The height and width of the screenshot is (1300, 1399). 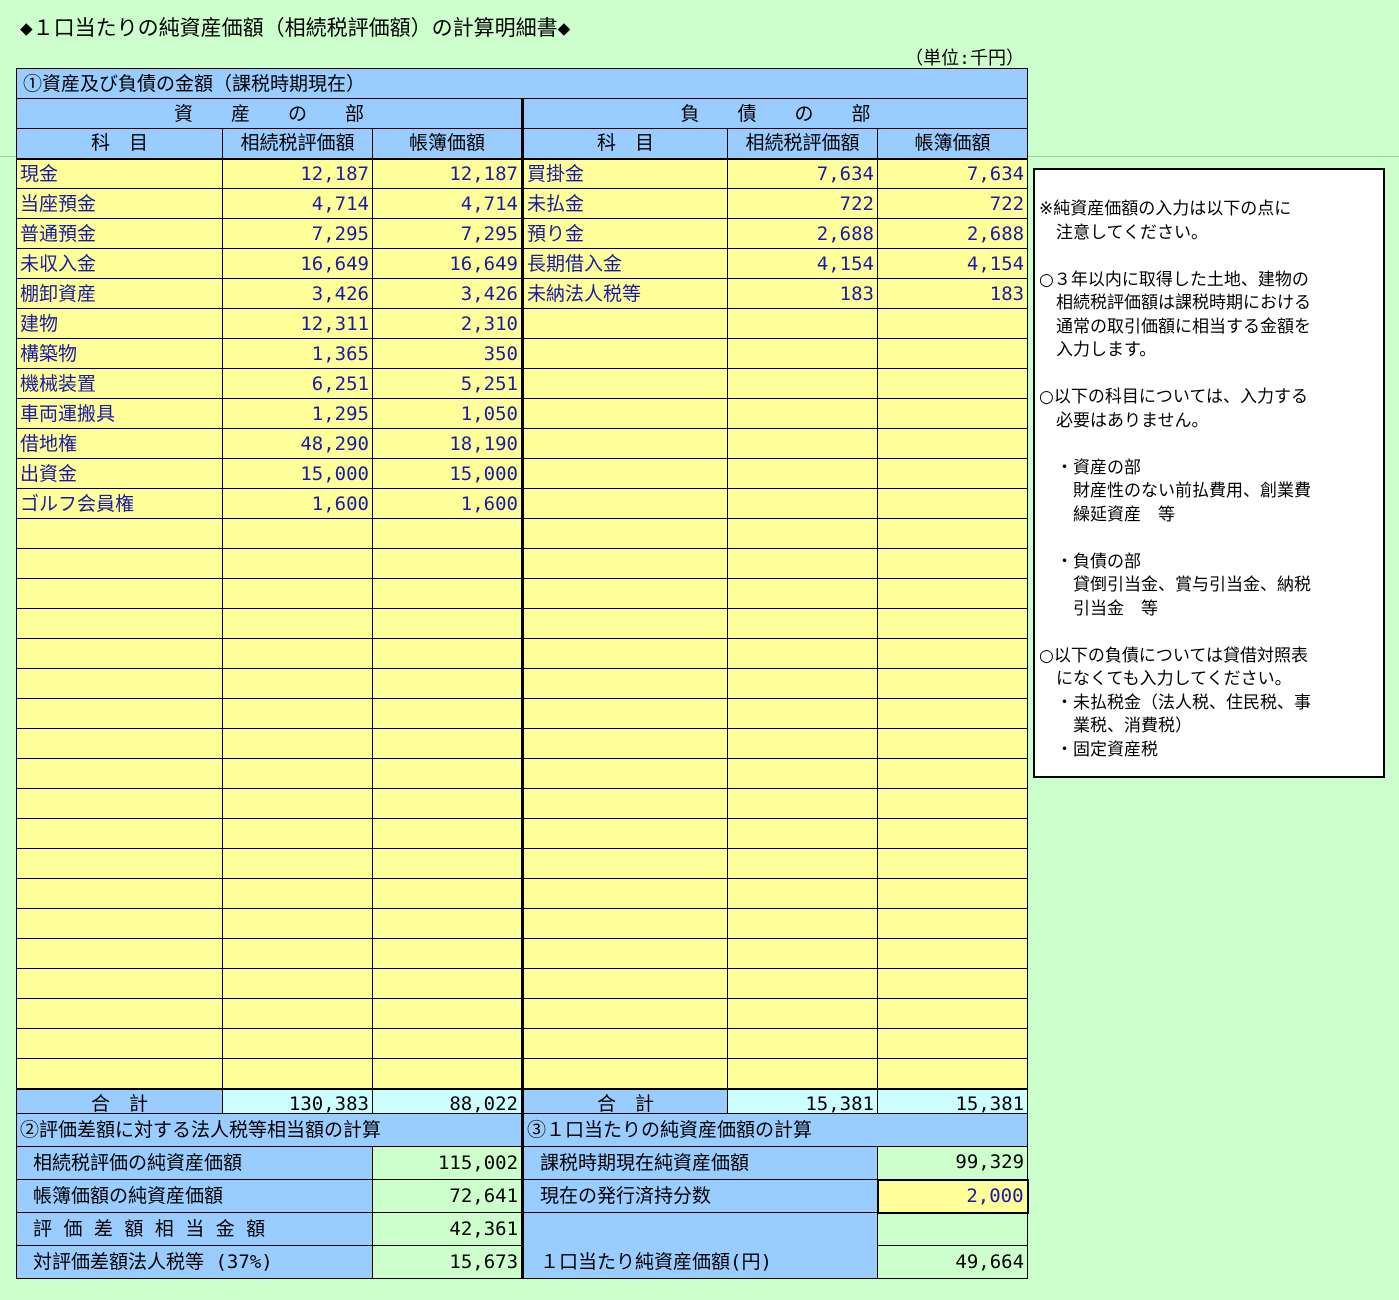 What do you see at coordinates (625, 263) in the screenshot?
I see `liability-subject-cell: 長期借入金` at bounding box center [625, 263].